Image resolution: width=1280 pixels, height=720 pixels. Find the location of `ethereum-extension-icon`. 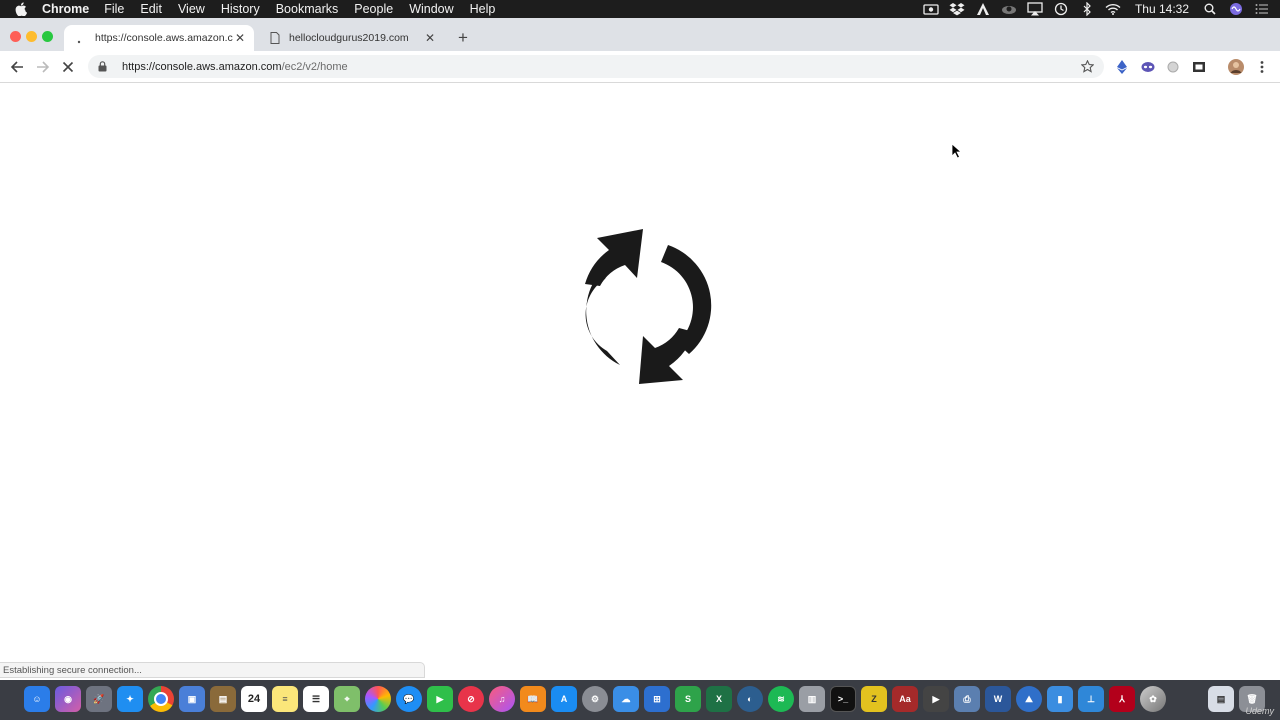

ethereum-extension-icon is located at coordinates (1122, 67).